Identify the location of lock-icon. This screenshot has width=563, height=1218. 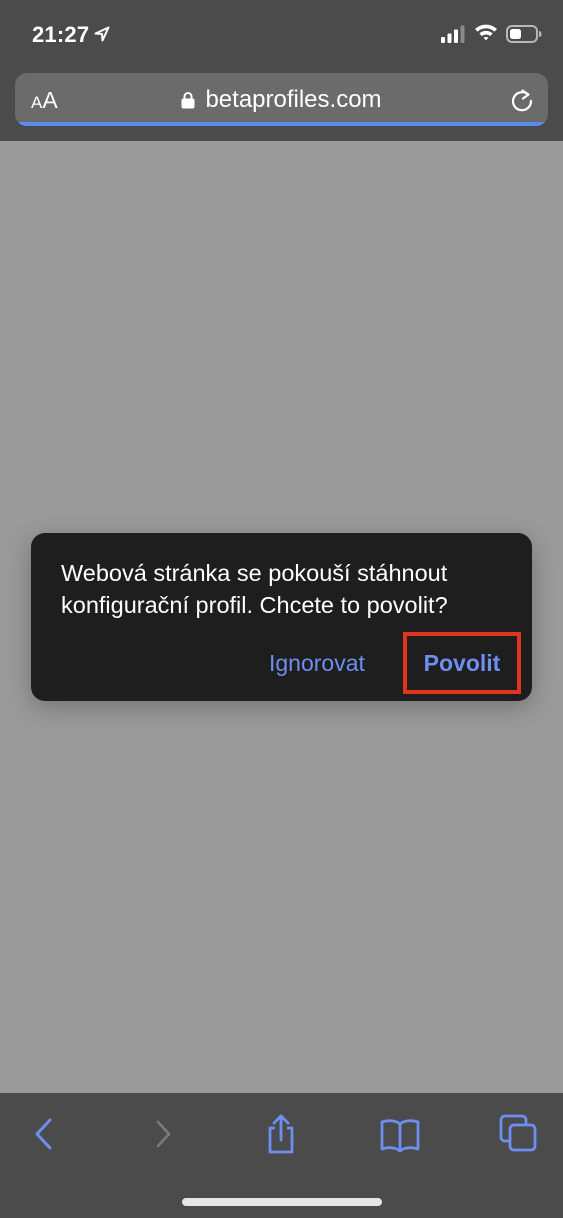
(188, 100).